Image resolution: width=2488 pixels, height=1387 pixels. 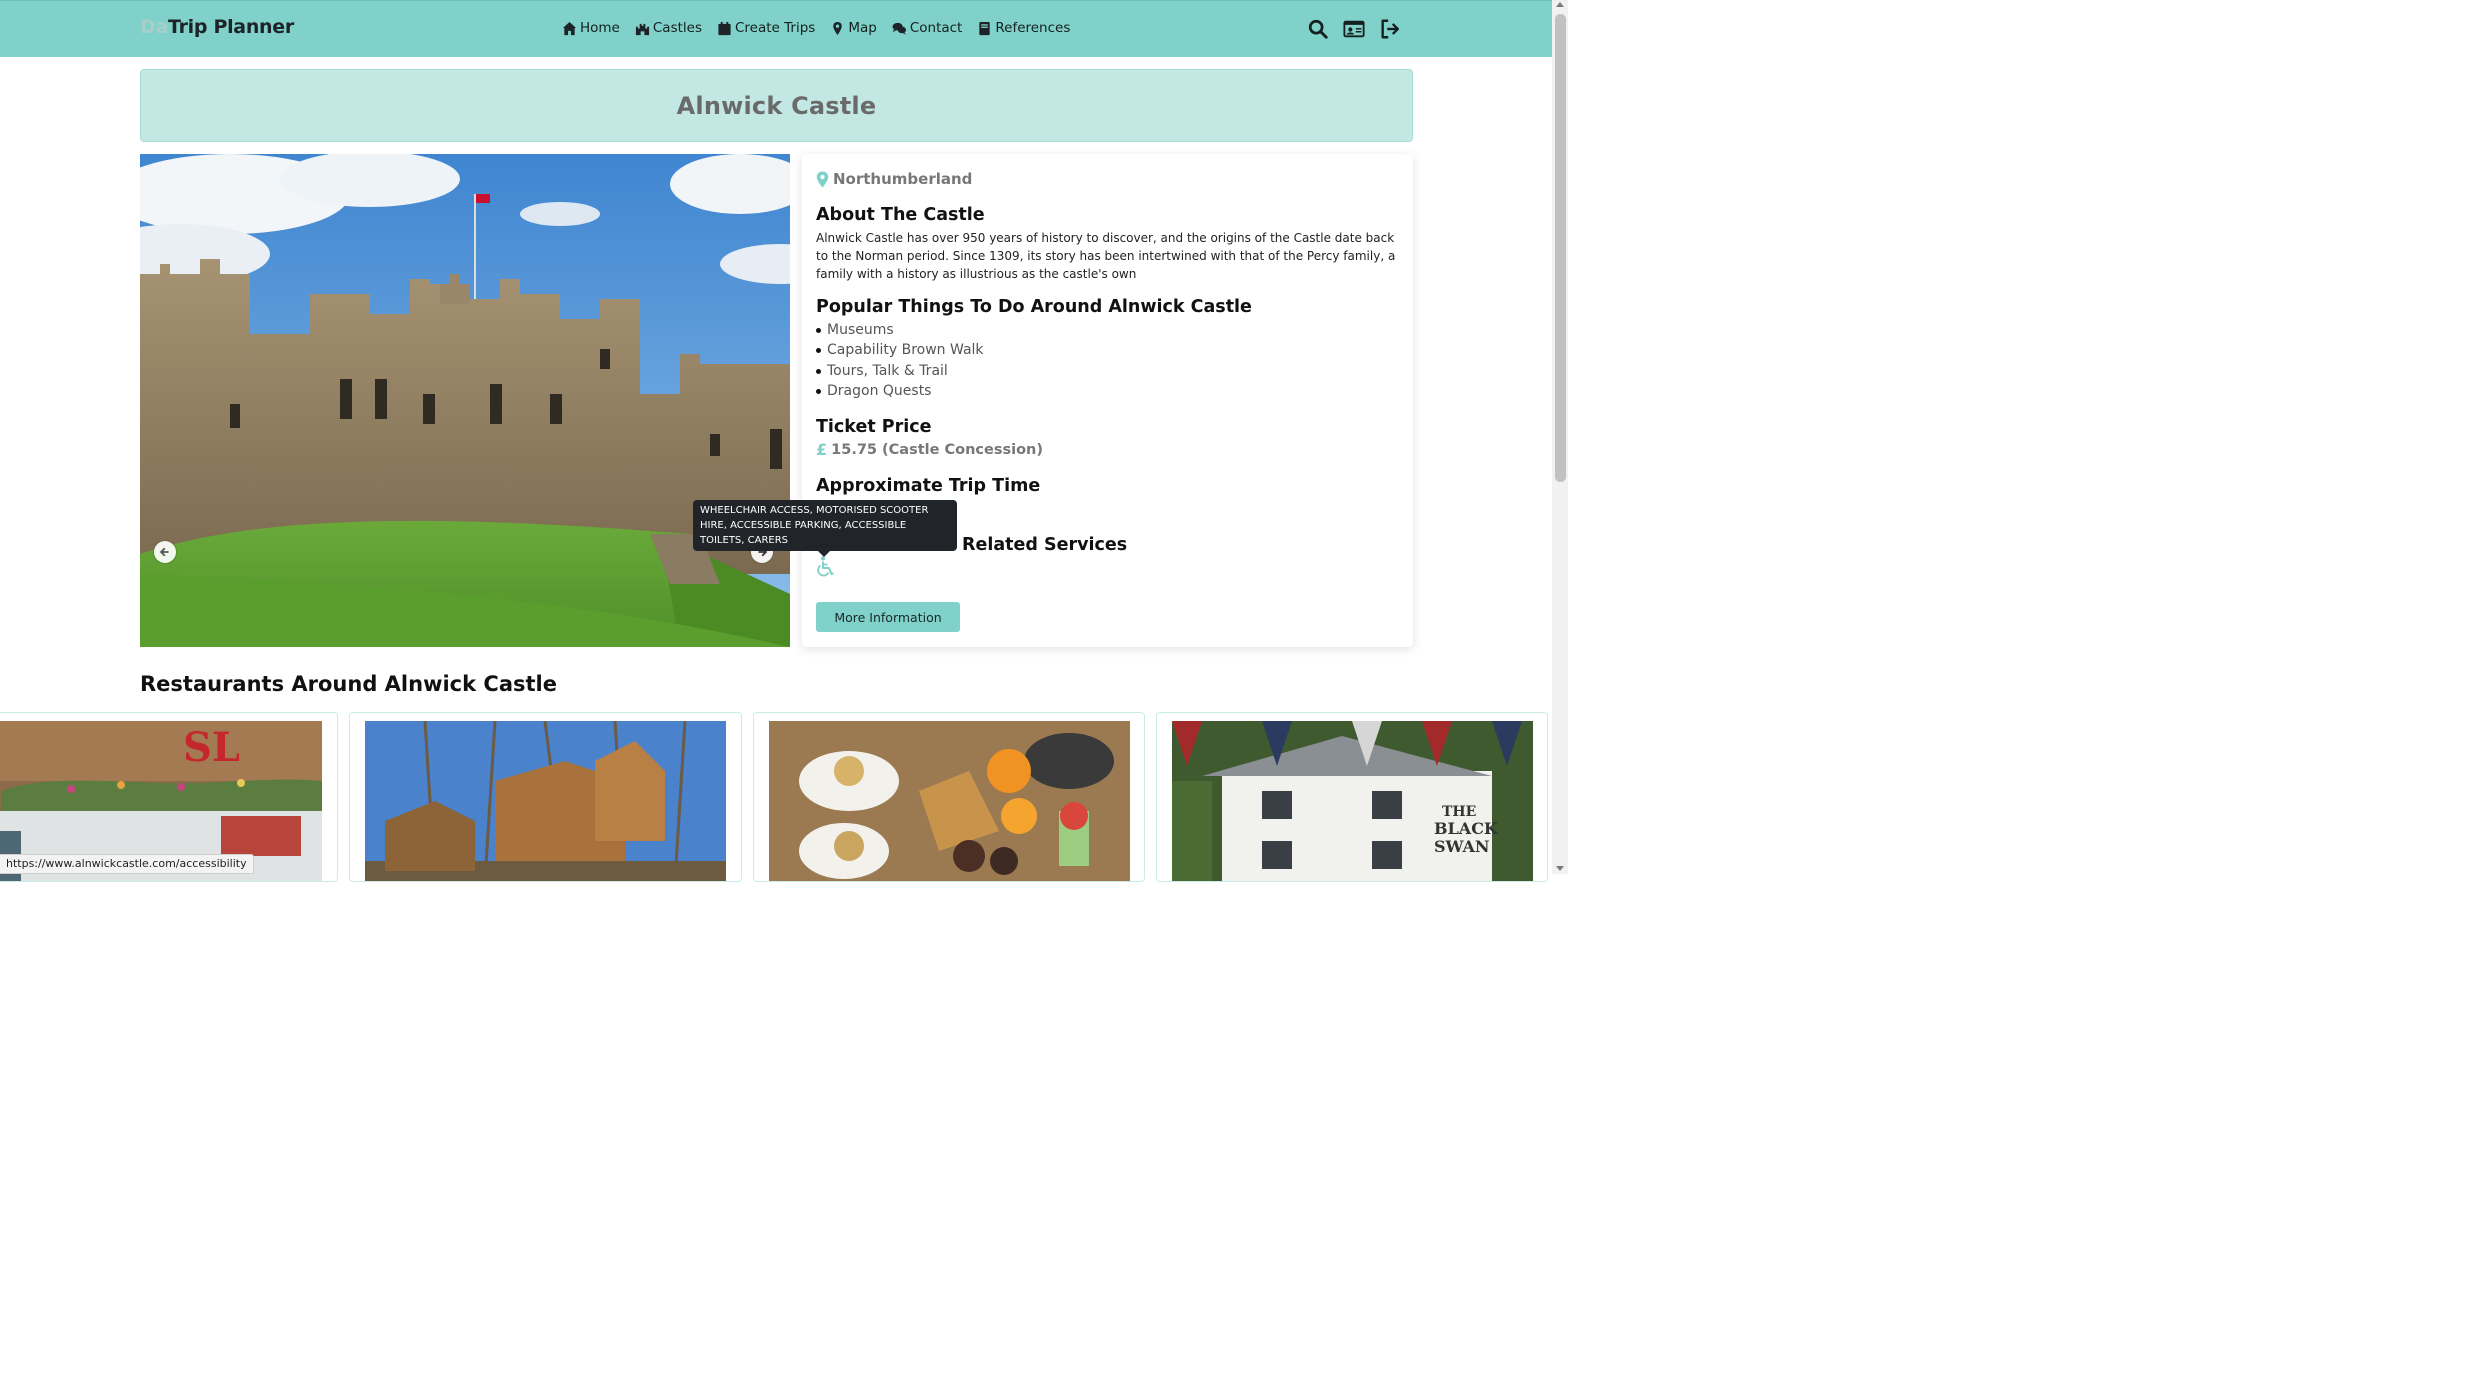 I want to click on castle-photo, so click(x=465, y=400).